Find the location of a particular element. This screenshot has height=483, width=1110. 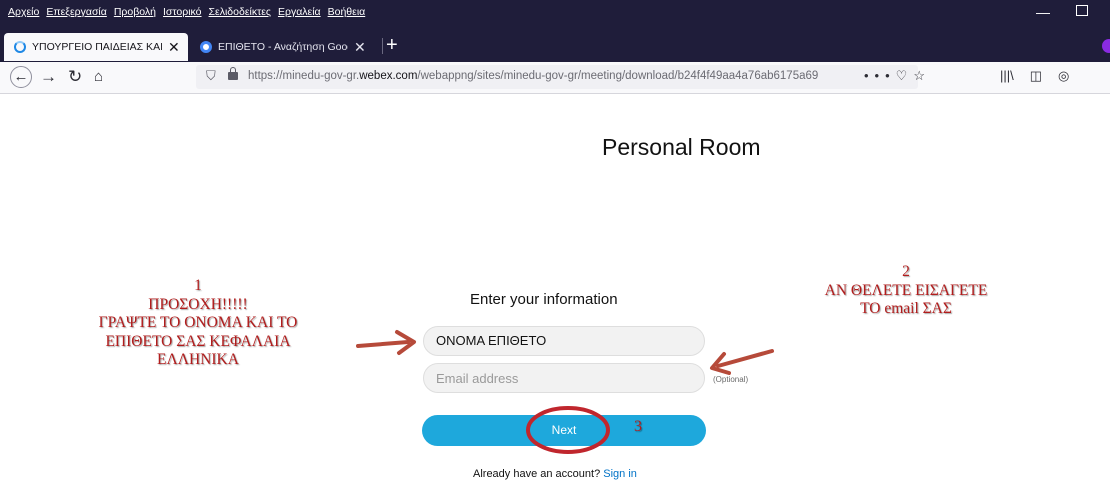

arrow-to-name-field is located at coordinates (386, 342).